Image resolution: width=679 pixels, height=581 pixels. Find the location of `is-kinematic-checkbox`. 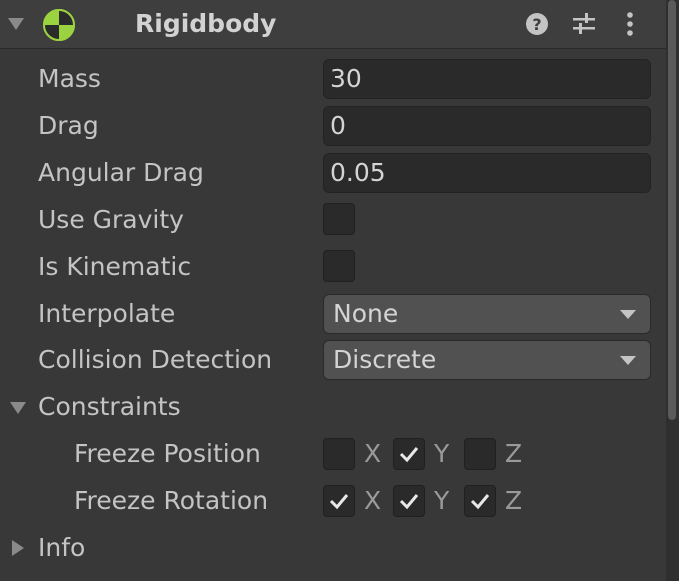

is-kinematic-checkbox is located at coordinates (339, 266).